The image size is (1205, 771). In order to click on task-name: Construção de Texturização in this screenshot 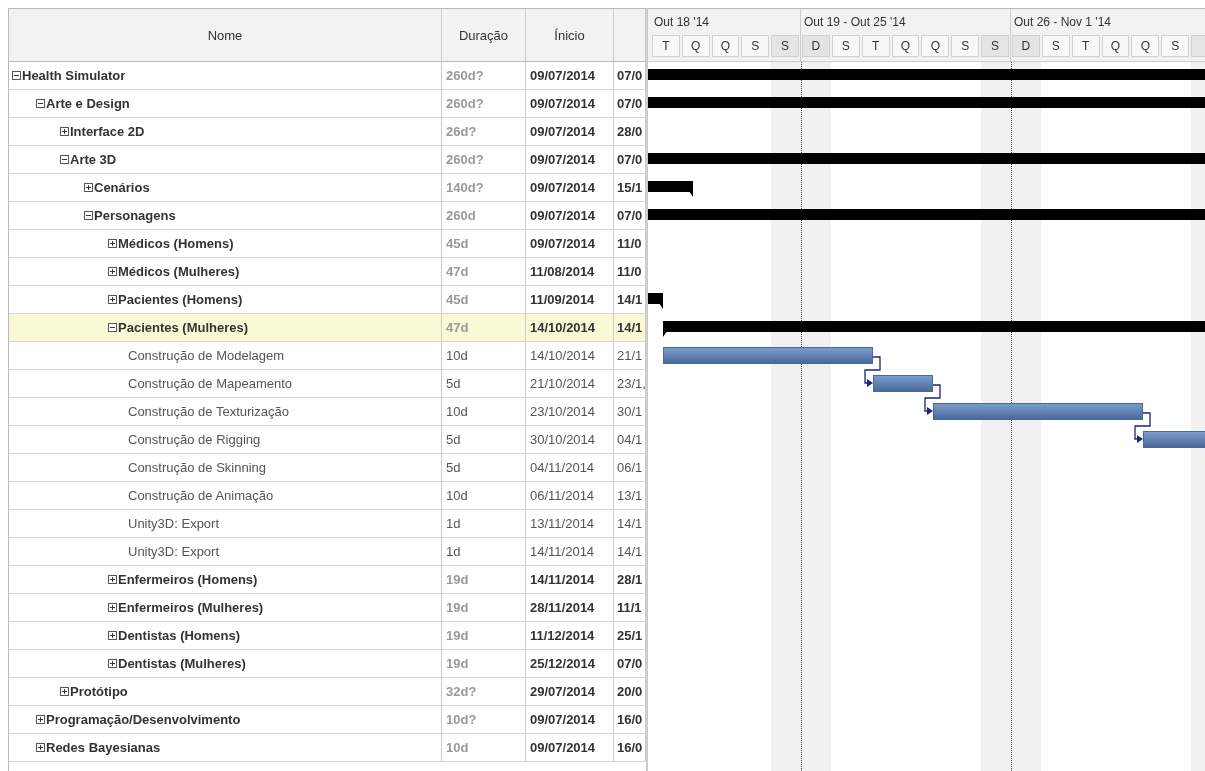, I will do `click(208, 411)`.